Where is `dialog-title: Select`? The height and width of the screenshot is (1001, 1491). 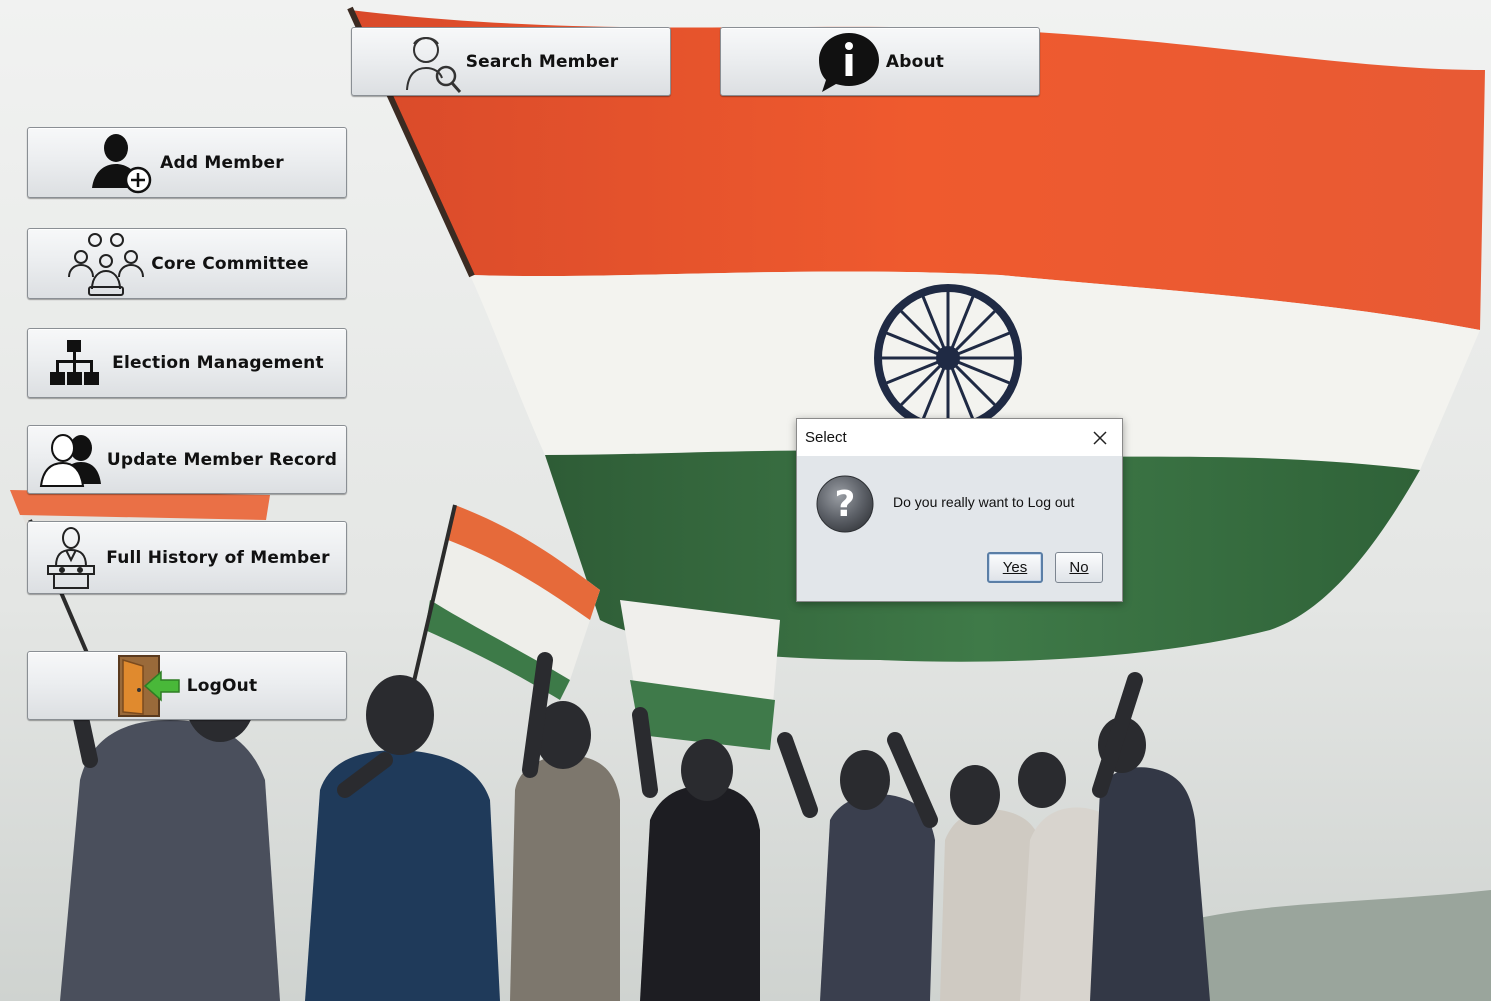 dialog-title: Select is located at coordinates (826, 437).